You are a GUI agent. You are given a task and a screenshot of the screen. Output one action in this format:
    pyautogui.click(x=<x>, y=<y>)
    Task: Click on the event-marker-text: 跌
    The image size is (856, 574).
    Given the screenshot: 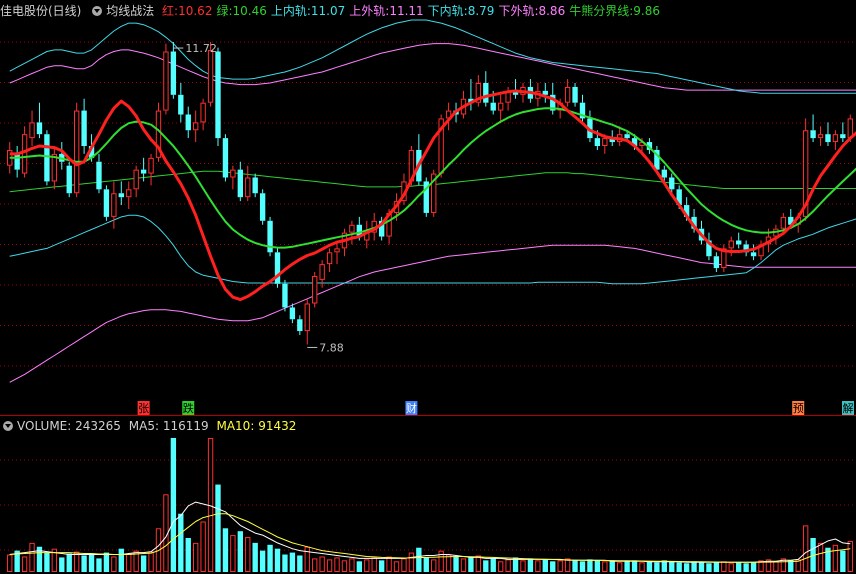 What is the action you would take?
    pyautogui.click(x=188, y=408)
    